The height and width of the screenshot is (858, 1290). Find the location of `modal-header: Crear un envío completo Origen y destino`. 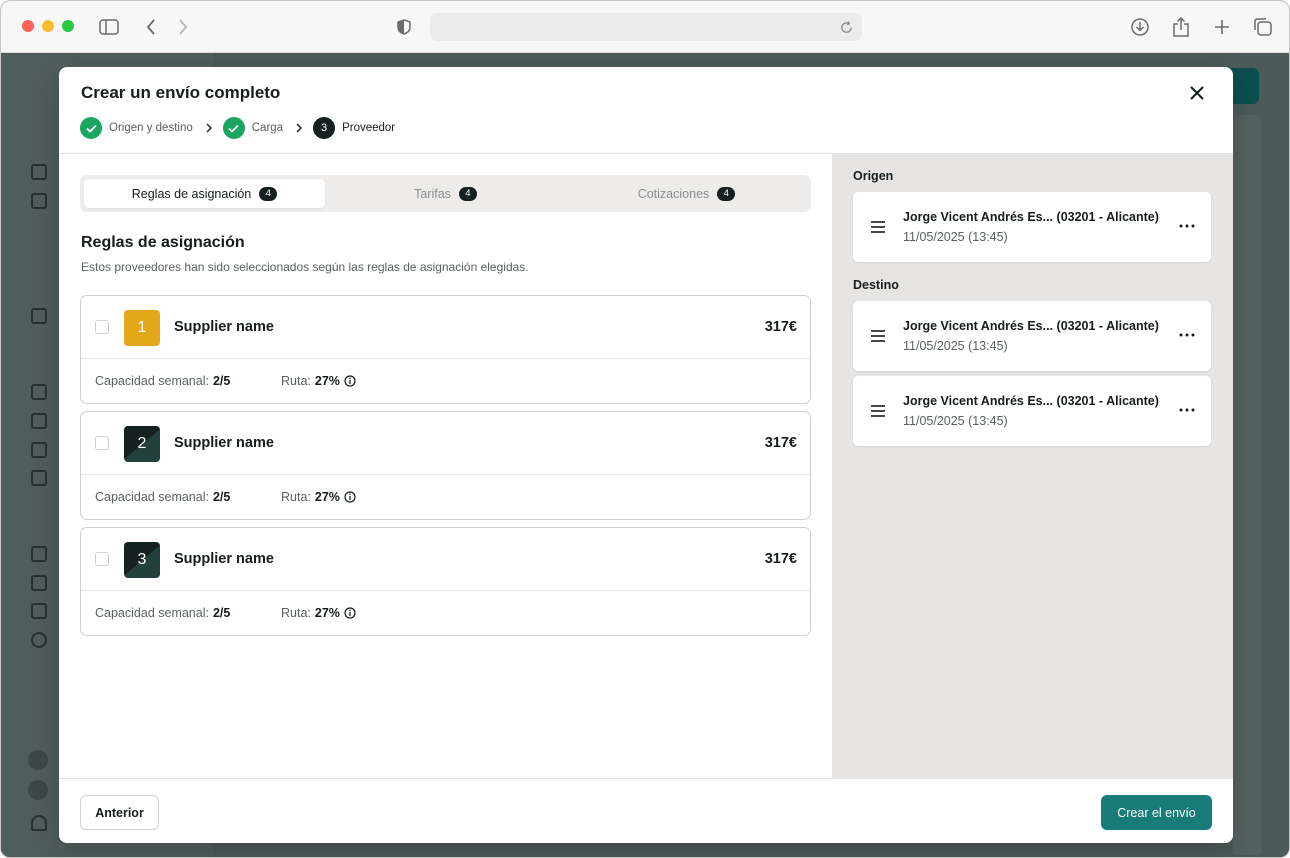

modal-header: Crear un envío completo Origen y destino is located at coordinates (646, 110).